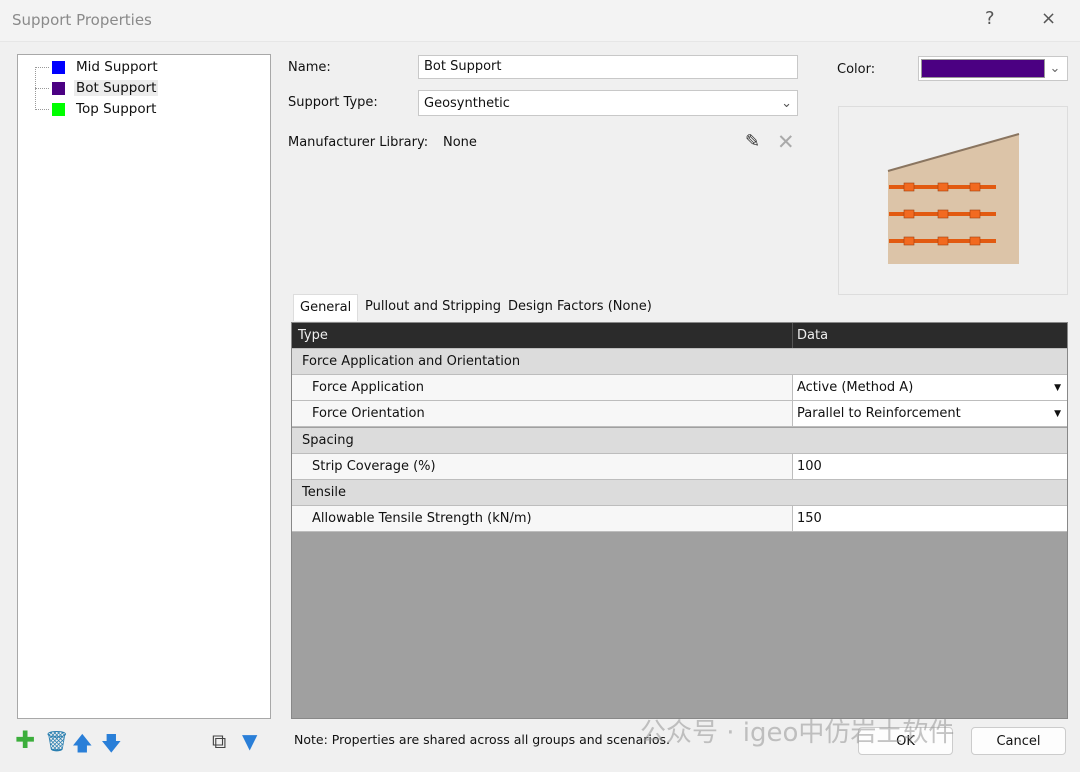 This screenshot has width=1080, height=772. Describe the element at coordinates (111, 746) in the screenshot. I see `arrow-down-icon: 🡇` at that location.